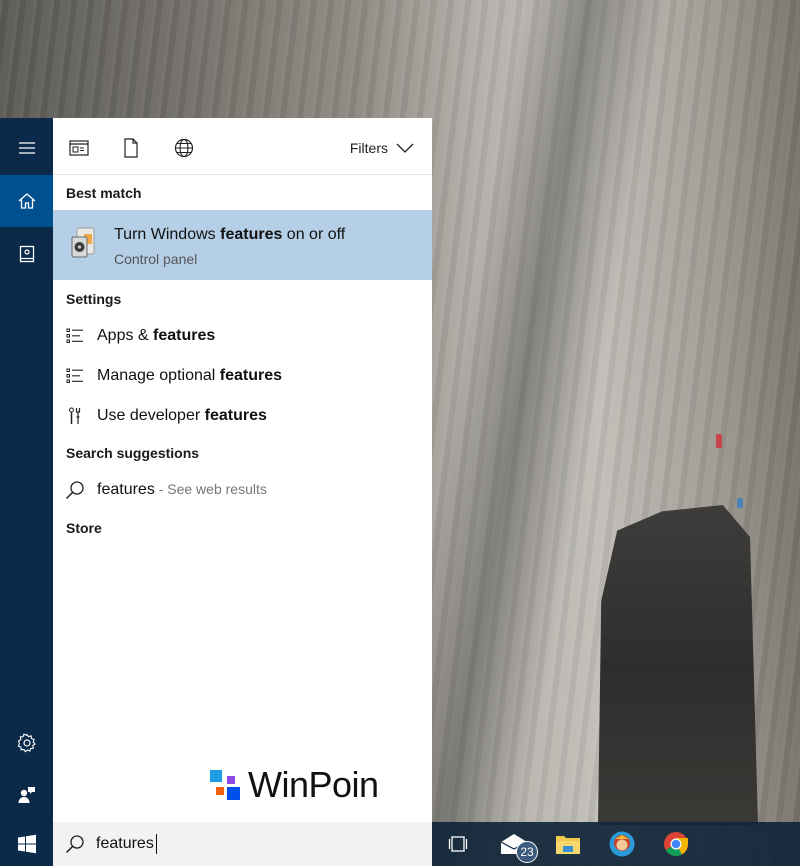 The height and width of the screenshot is (866, 800). Describe the element at coordinates (242, 146) in the screenshot. I see `filter-toolbar: Filters` at that location.